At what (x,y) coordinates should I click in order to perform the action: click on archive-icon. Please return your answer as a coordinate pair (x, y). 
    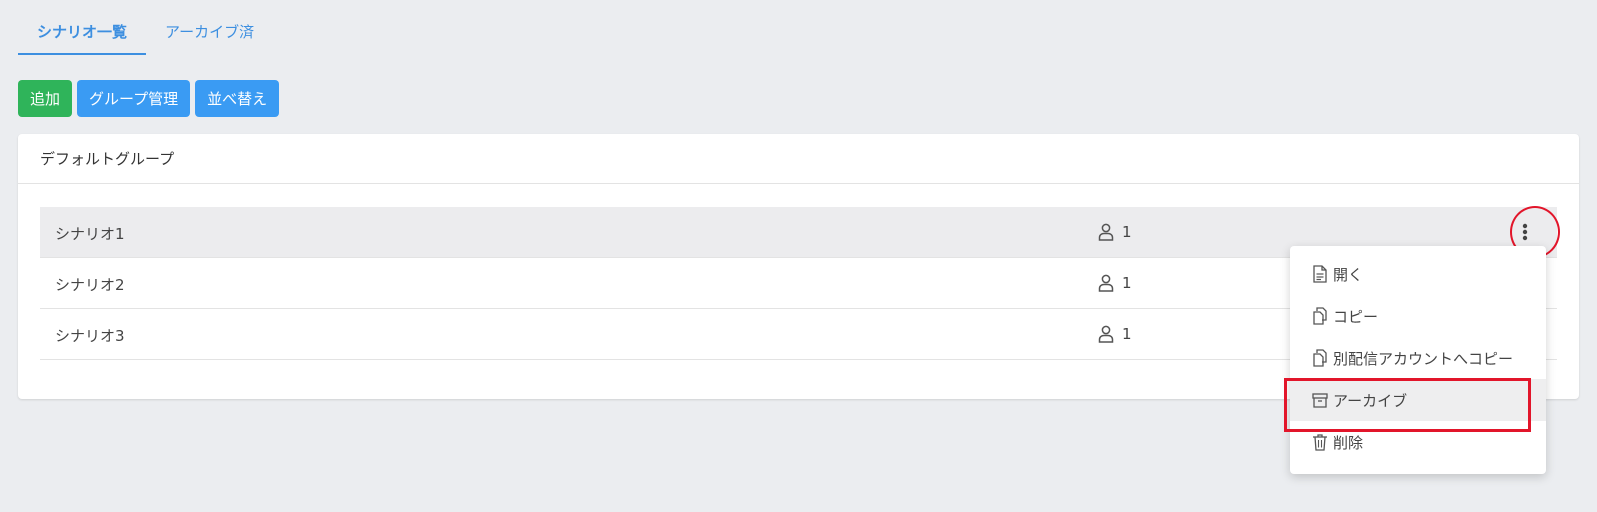
    Looking at the image, I should click on (1320, 400).